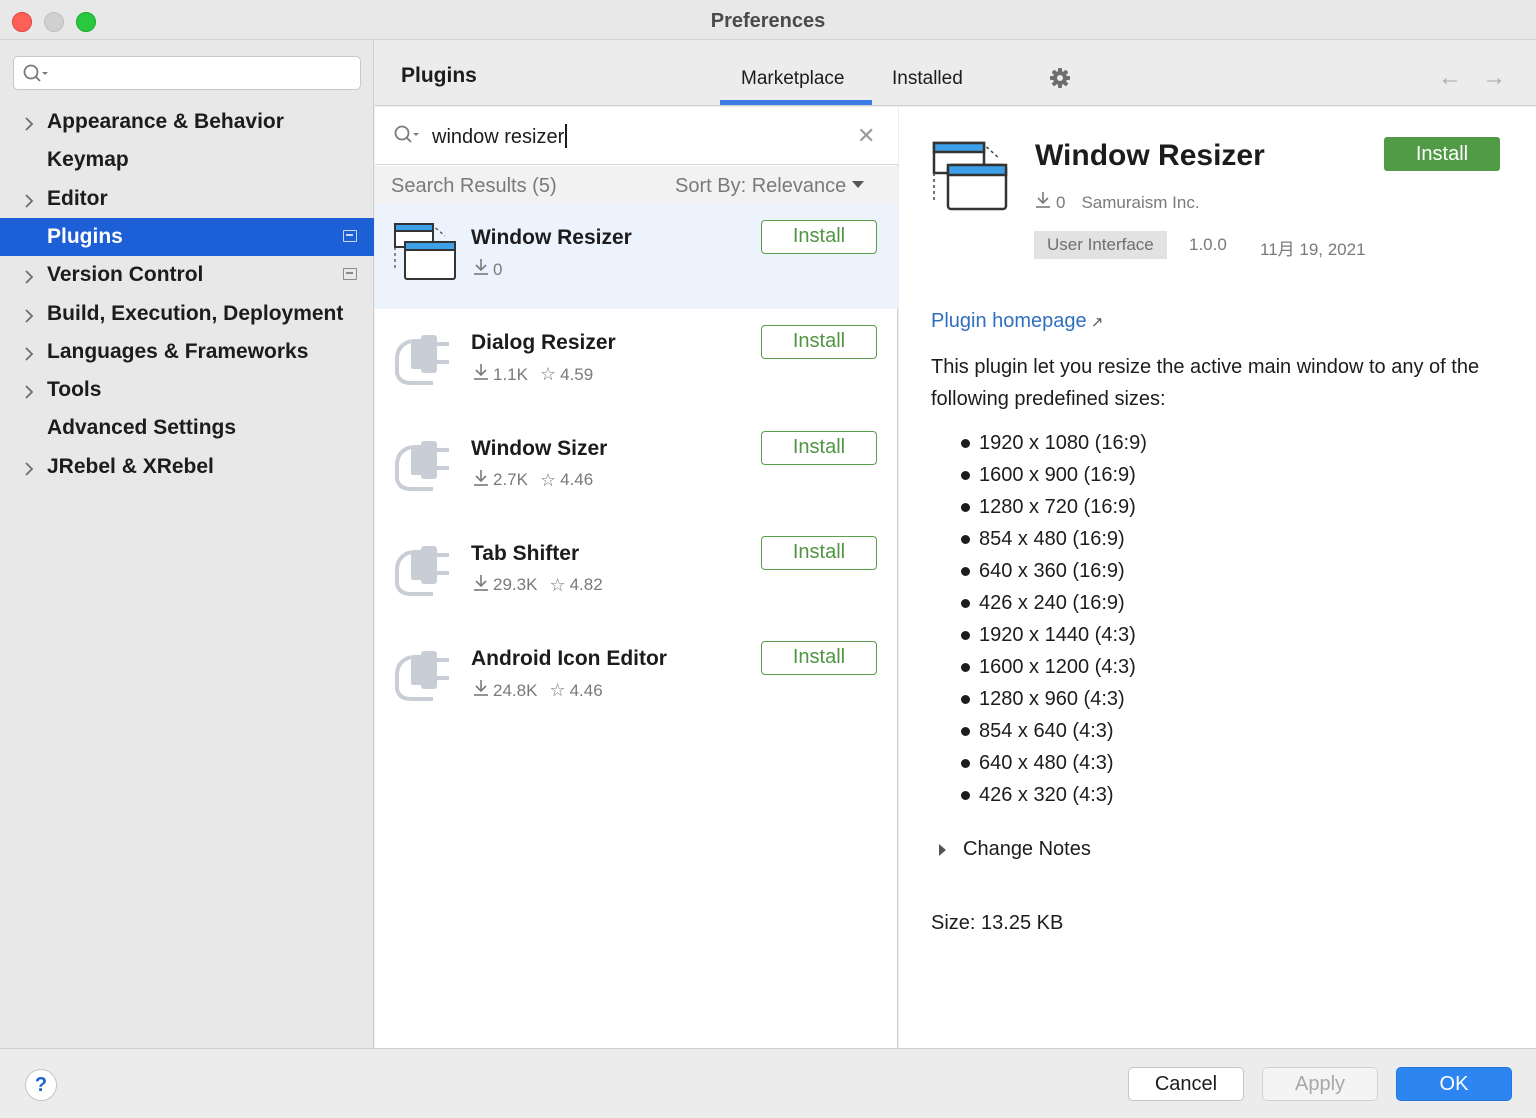 This screenshot has width=1536, height=1118. I want to click on sidebar-item-label: JRebel & XRebel, so click(130, 466).